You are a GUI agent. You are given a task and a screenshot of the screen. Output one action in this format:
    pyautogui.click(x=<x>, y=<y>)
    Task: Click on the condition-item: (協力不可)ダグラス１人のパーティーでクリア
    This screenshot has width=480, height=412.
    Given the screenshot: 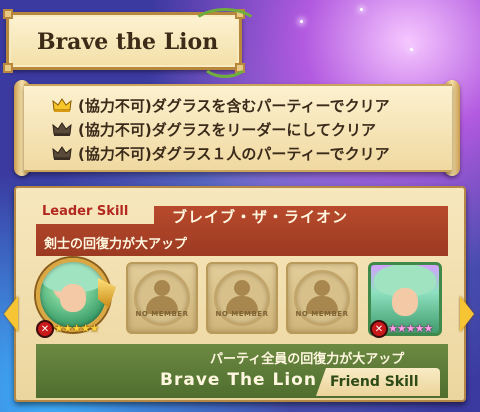 What is the action you would take?
    pyautogui.click(x=221, y=153)
    